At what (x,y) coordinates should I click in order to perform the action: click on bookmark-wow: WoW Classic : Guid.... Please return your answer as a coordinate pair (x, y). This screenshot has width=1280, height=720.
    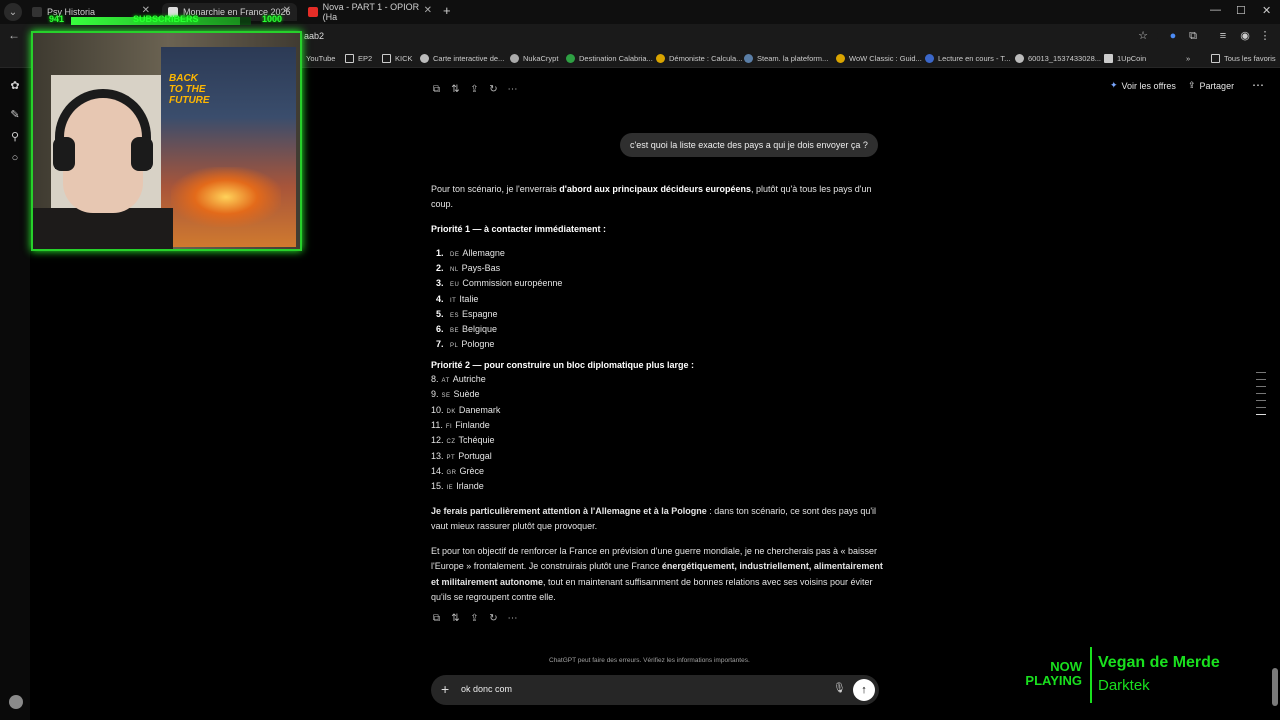
    Looking at the image, I should click on (879, 58).